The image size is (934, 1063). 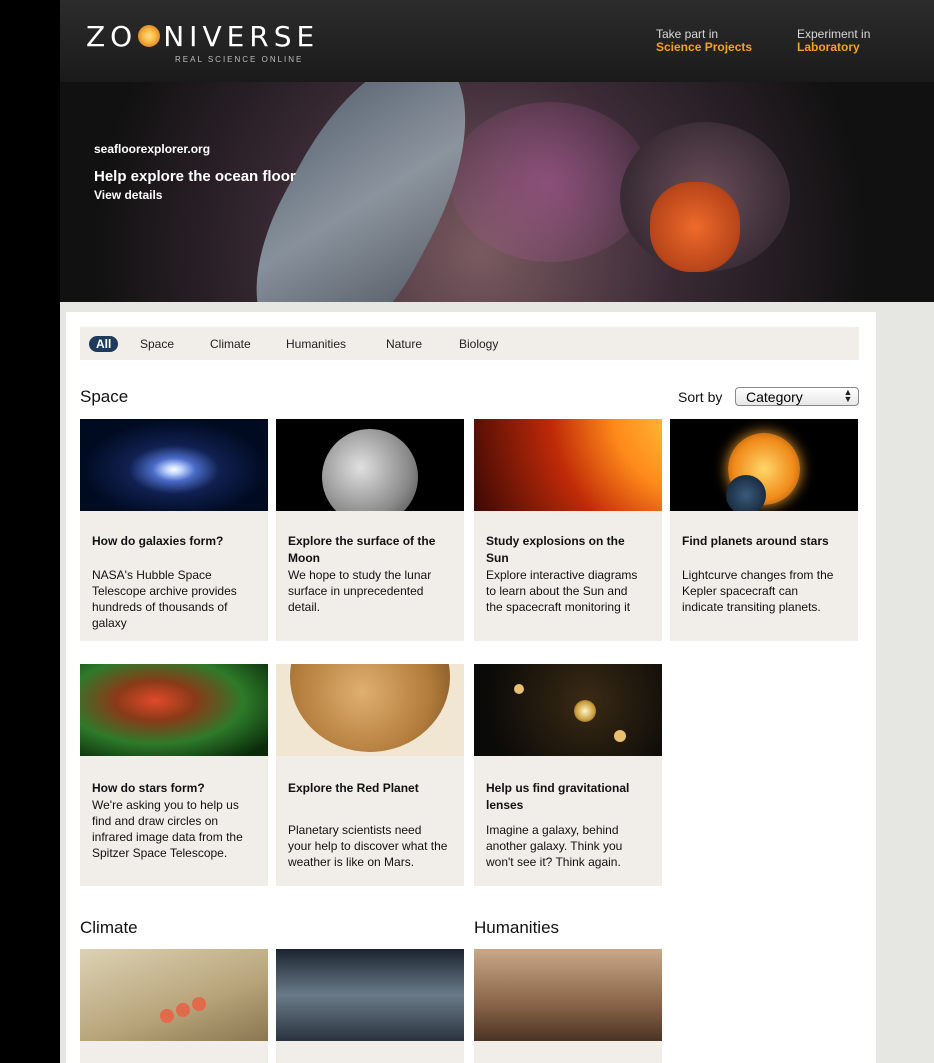 What do you see at coordinates (152, 149) in the screenshot?
I see `featured-project-url: seafloorexplorer.org` at bounding box center [152, 149].